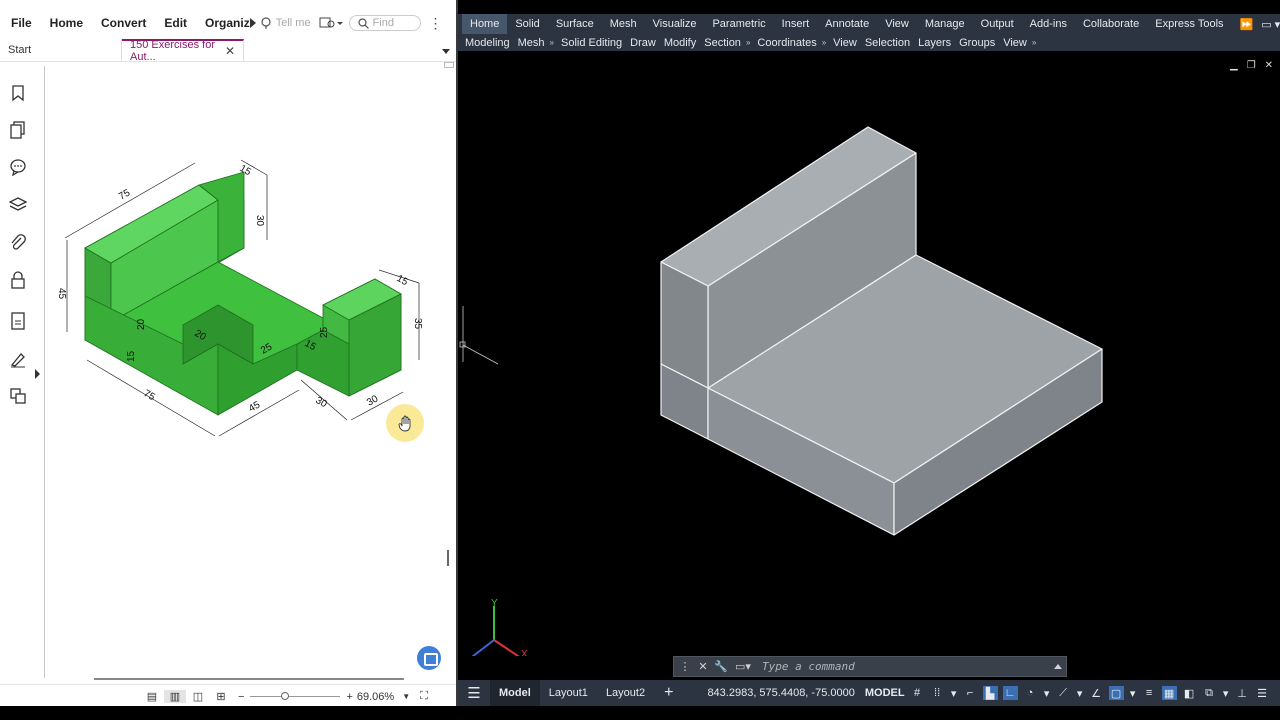  I want to click on ortho-icon: ∟, so click(1010, 693).